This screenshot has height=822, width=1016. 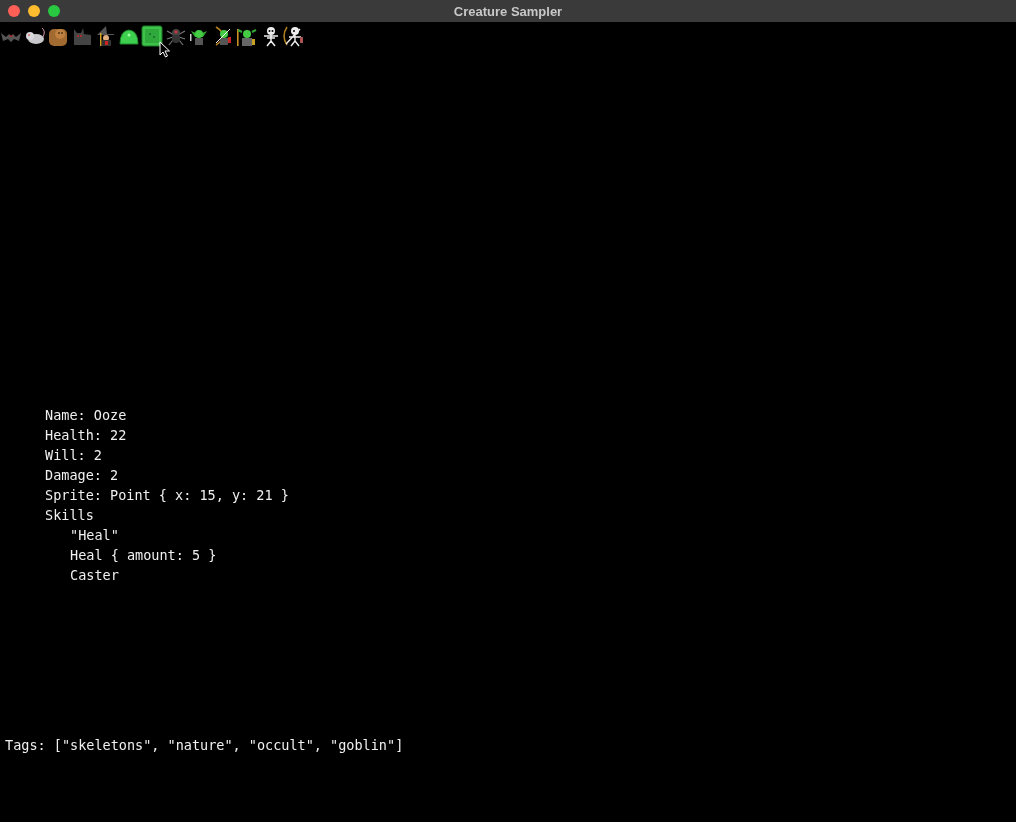 What do you see at coordinates (94, 575) in the screenshot?
I see `skill-line: Caster` at bounding box center [94, 575].